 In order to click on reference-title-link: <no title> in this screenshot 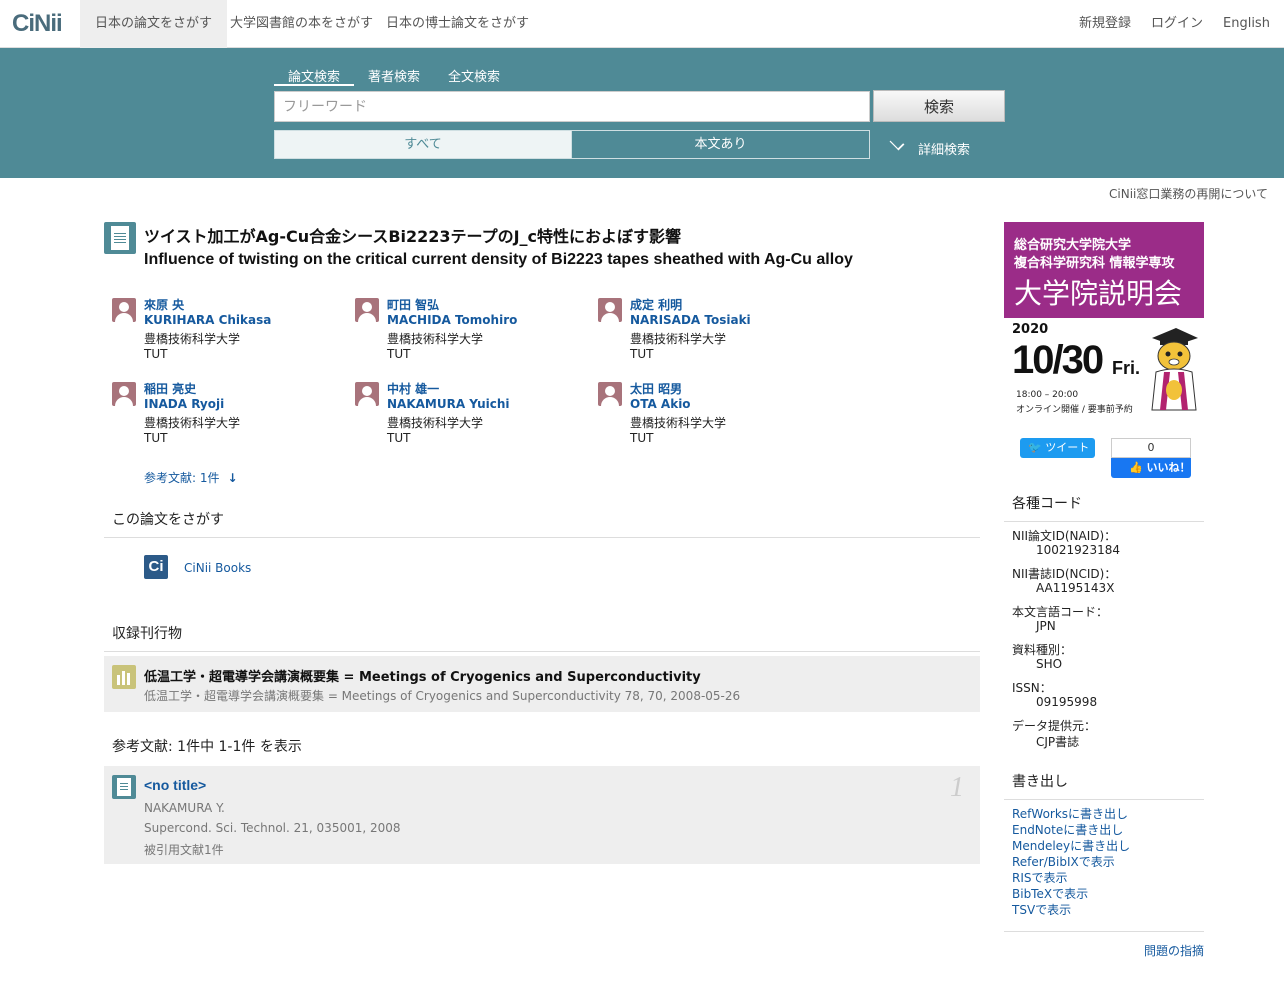, I will do `click(175, 785)`.